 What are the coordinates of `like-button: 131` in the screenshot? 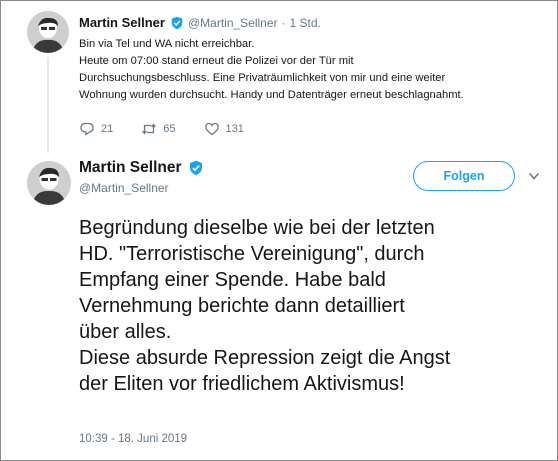 It's located at (224, 129).